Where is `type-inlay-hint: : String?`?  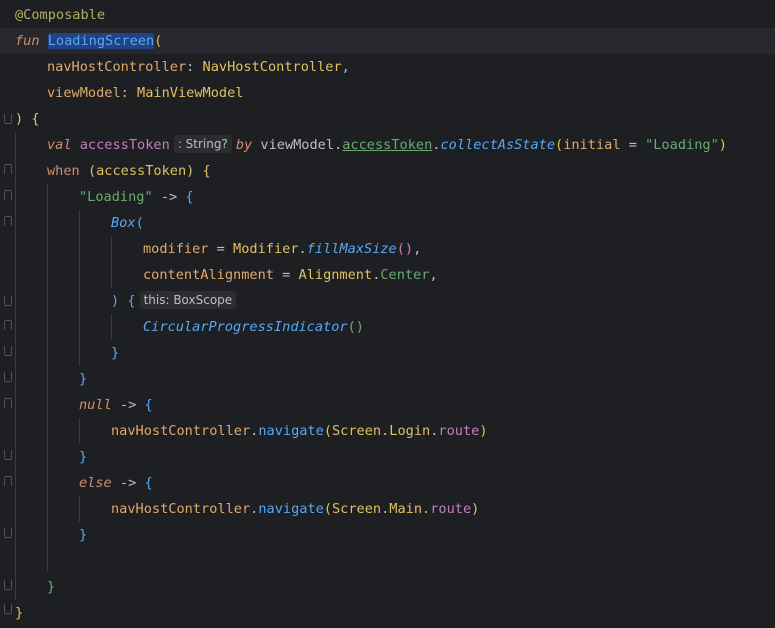 type-inlay-hint: : String? is located at coordinates (202, 144).